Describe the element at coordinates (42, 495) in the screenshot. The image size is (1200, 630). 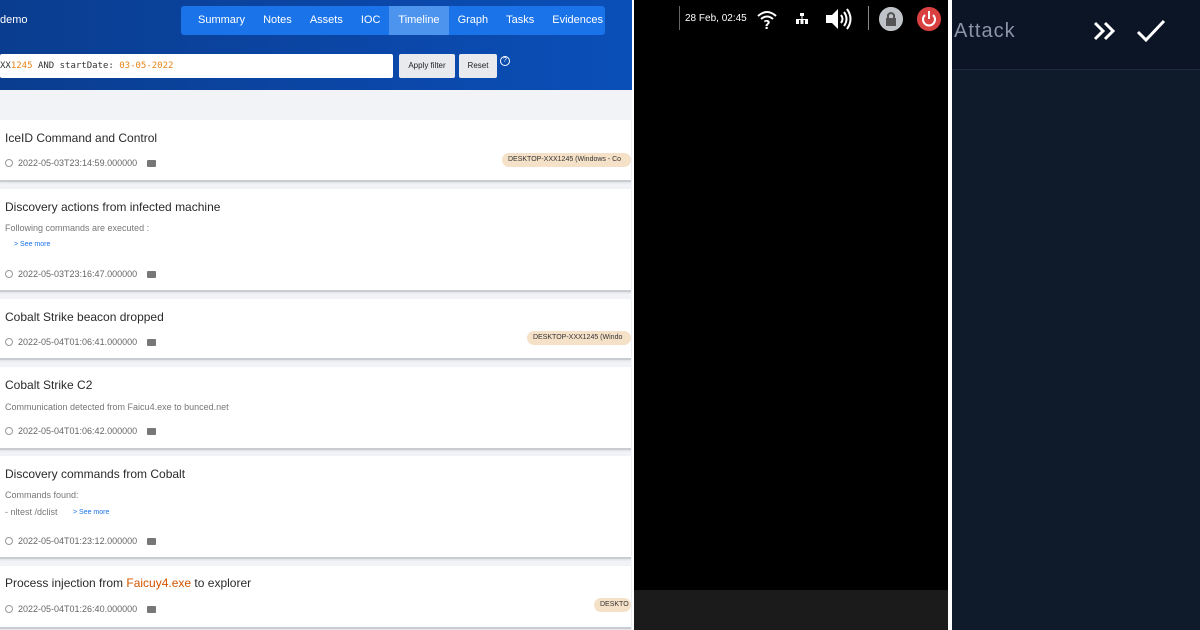
I see `event-description: Commands found:` at that location.